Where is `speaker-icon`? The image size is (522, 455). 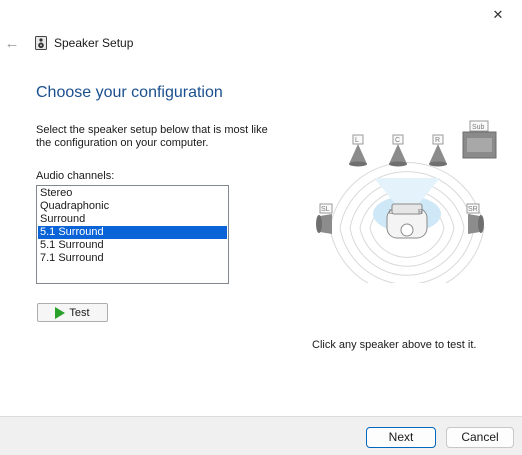
speaker-icon is located at coordinates (41, 43).